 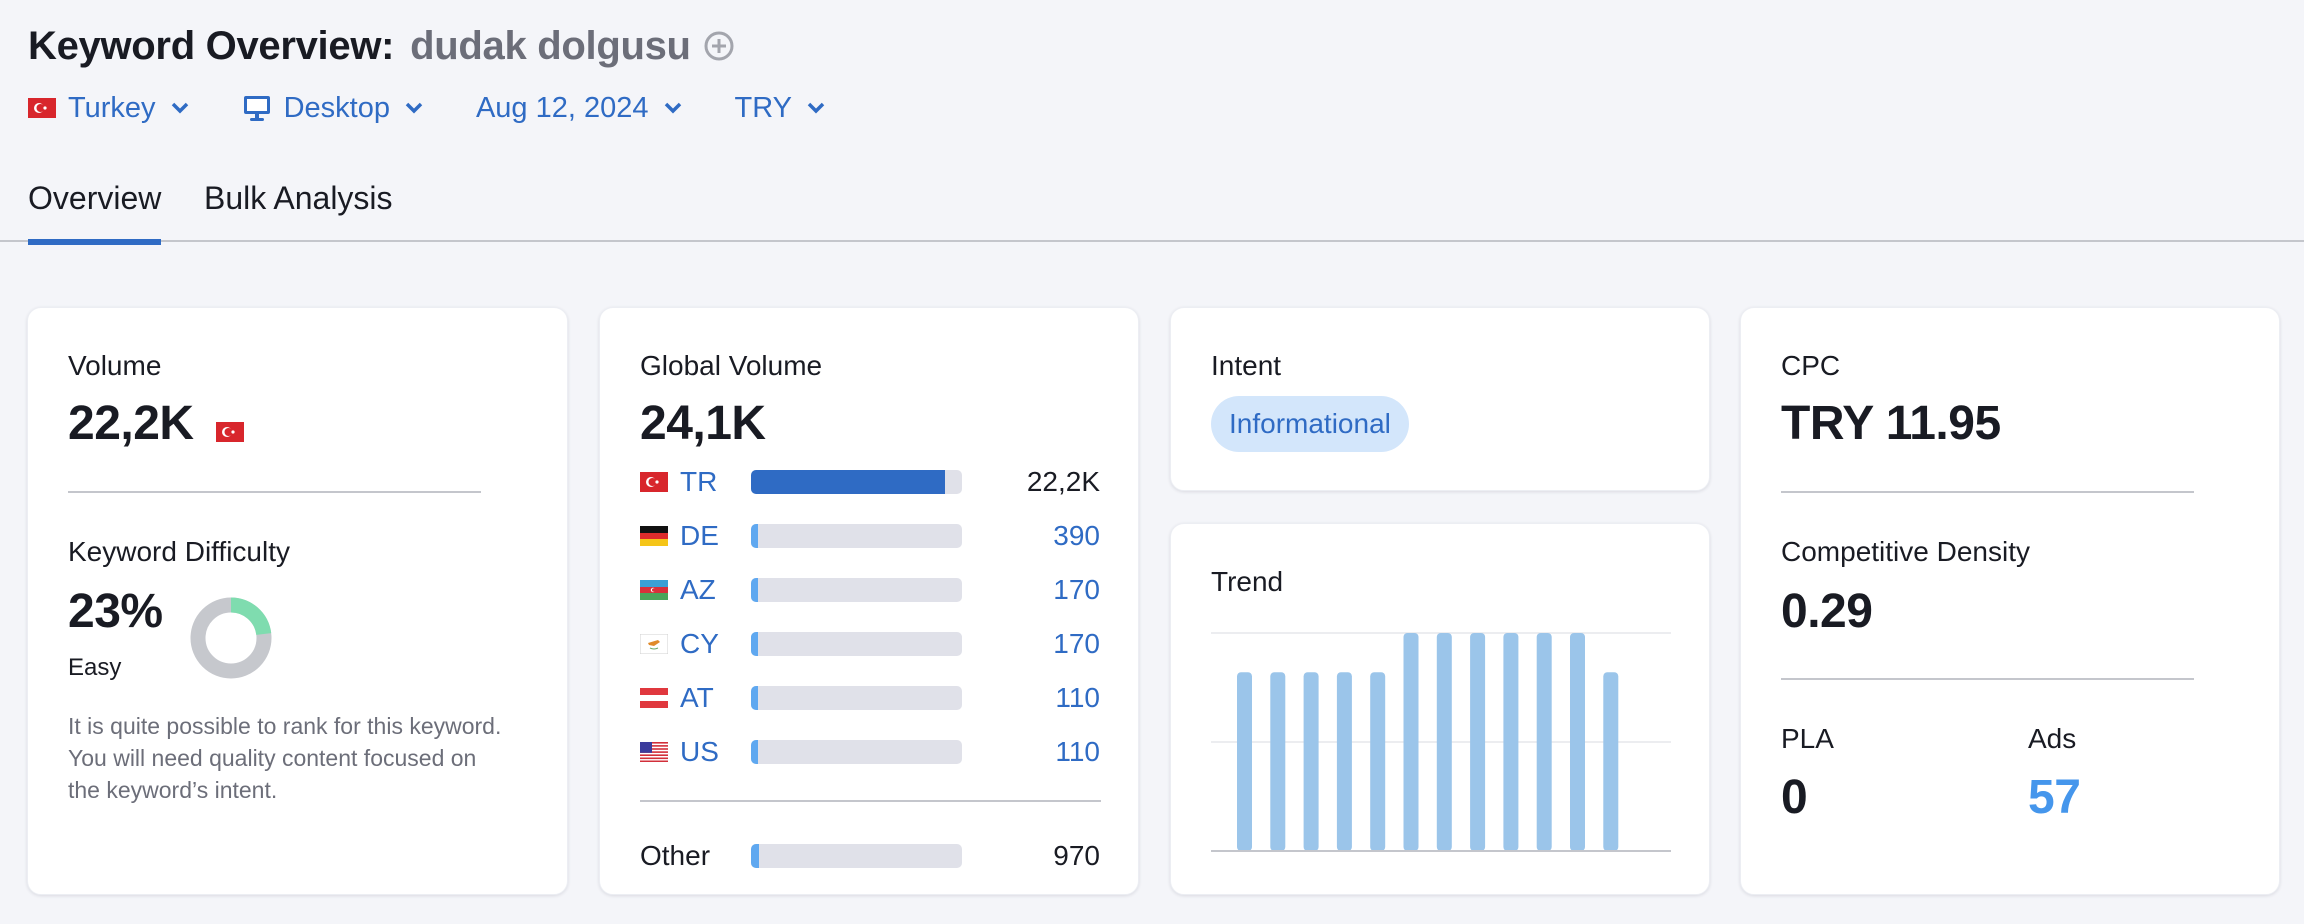 I want to click on tabs-bar: Overview Bulk Analysis, so click(x=1152, y=207).